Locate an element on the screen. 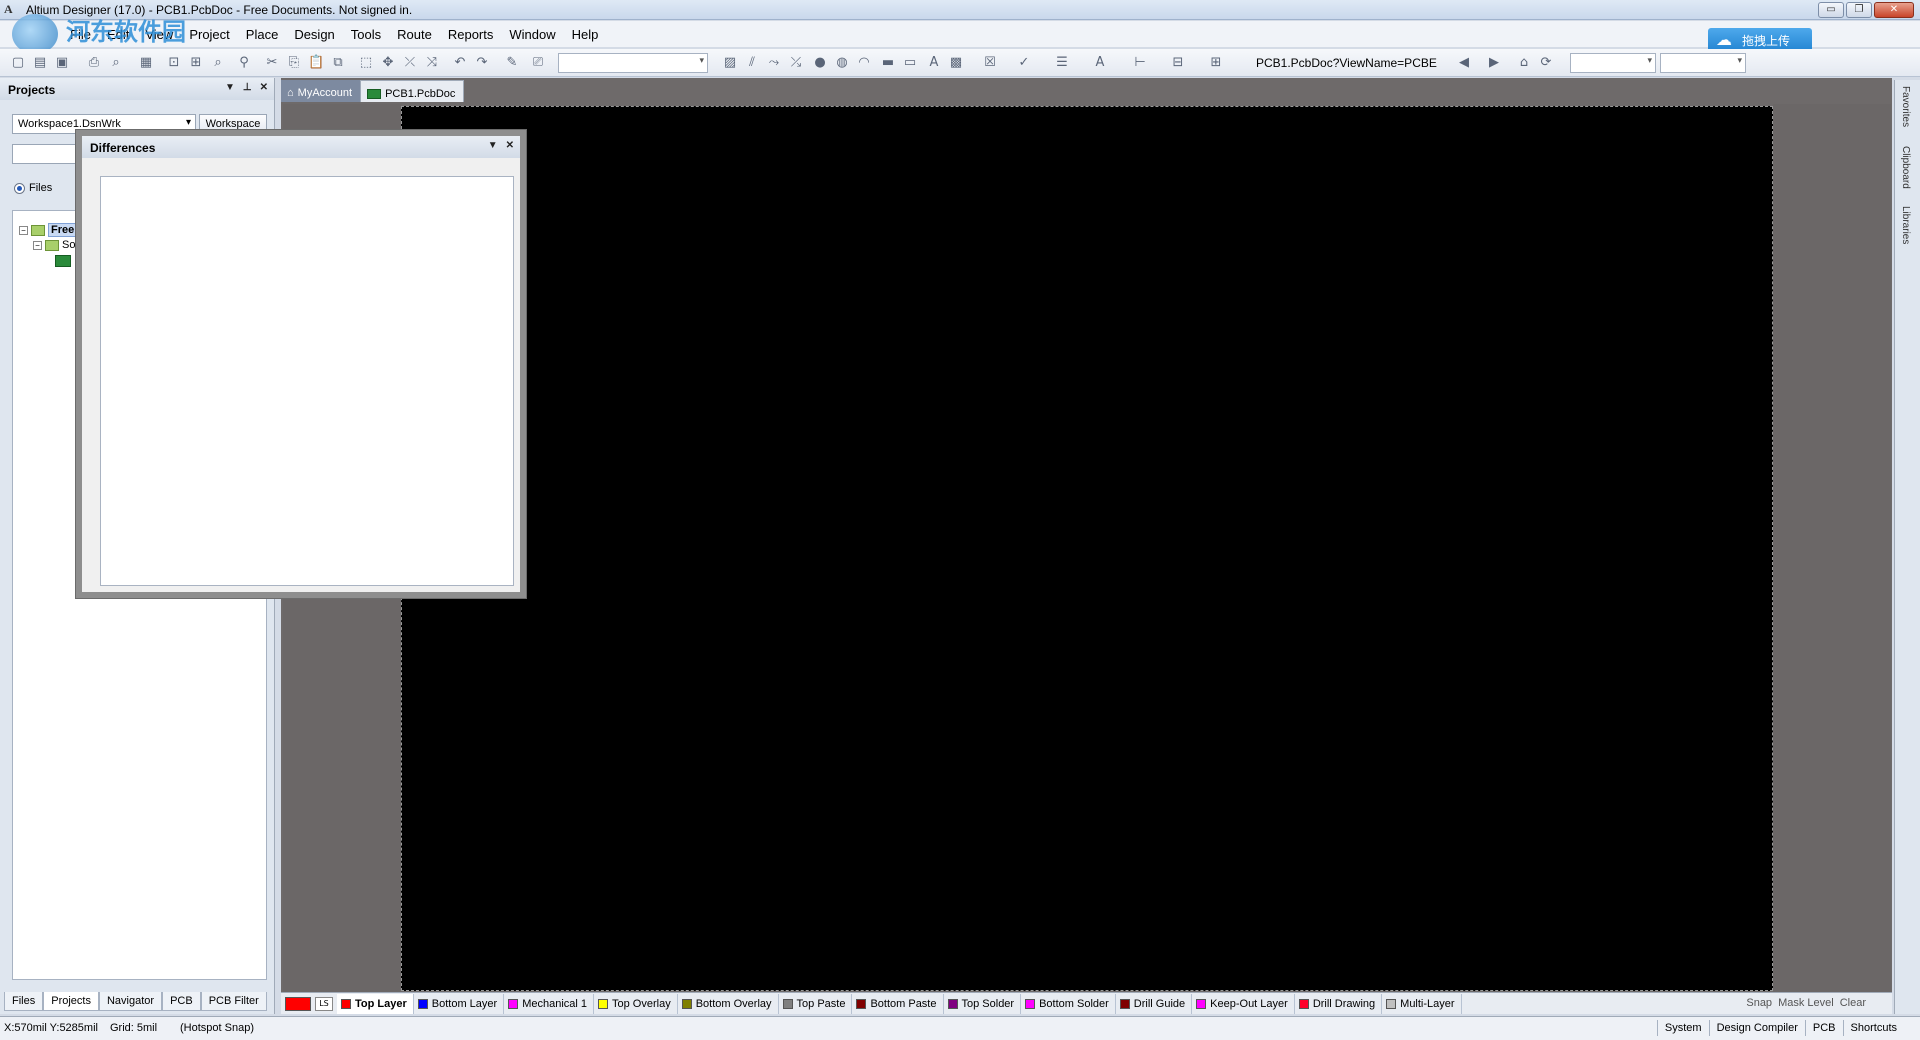 The height and width of the screenshot is (1040, 1920). print-icon: ⎙ is located at coordinates (94, 63).